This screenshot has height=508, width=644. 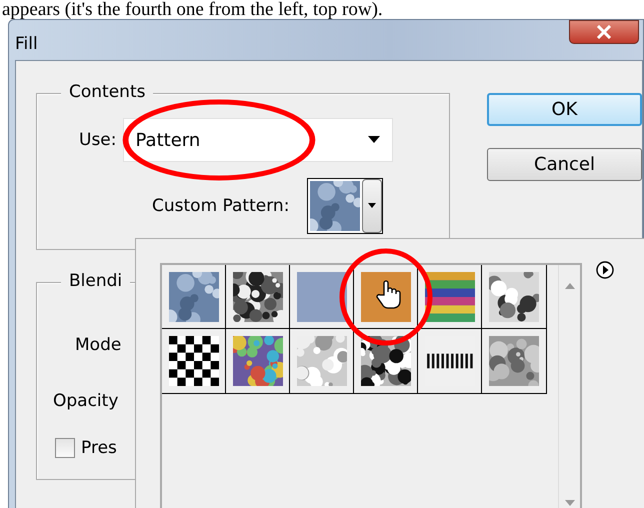 I want to click on caption-text: appears (it's the fourth one from the left, top row)., so click(x=192, y=9).